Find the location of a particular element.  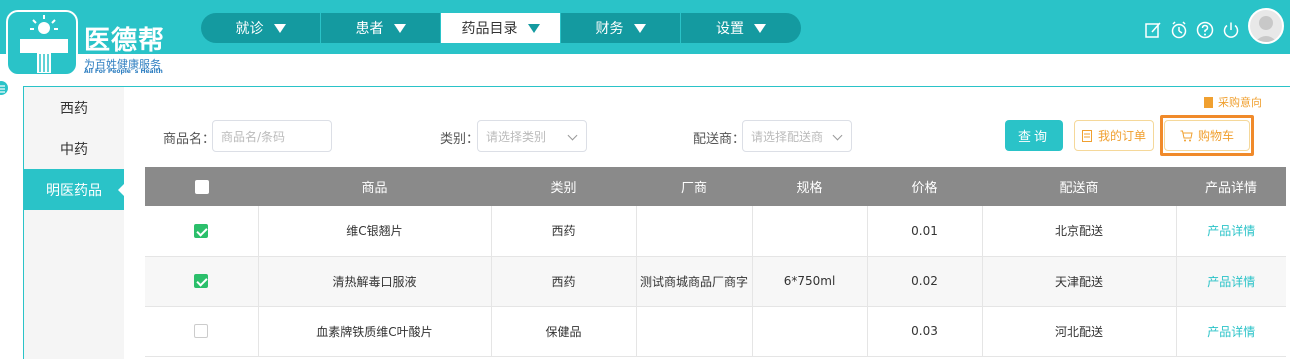

nav-label: 药品目录 is located at coordinates (489, 29).